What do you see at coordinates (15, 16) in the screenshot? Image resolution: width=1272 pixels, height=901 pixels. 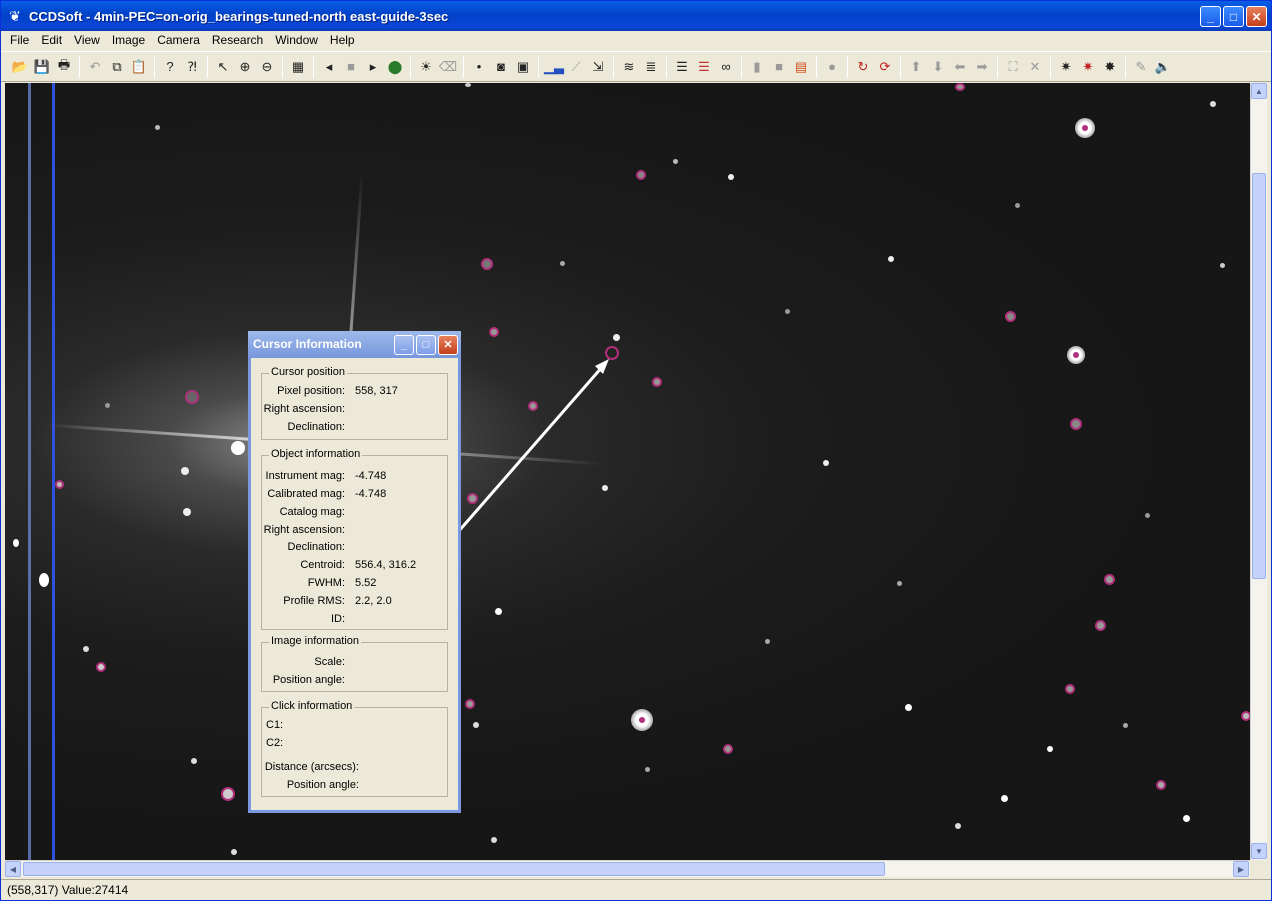 I see `ccdsoft-app-icon: ❦` at bounding box center [15, 16].